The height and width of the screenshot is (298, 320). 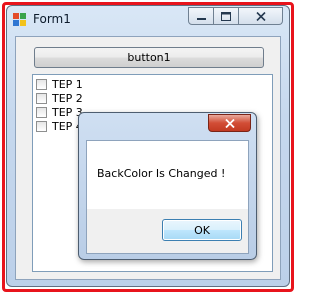 I want to click on minimize-icon, so click(x=201, y=18).